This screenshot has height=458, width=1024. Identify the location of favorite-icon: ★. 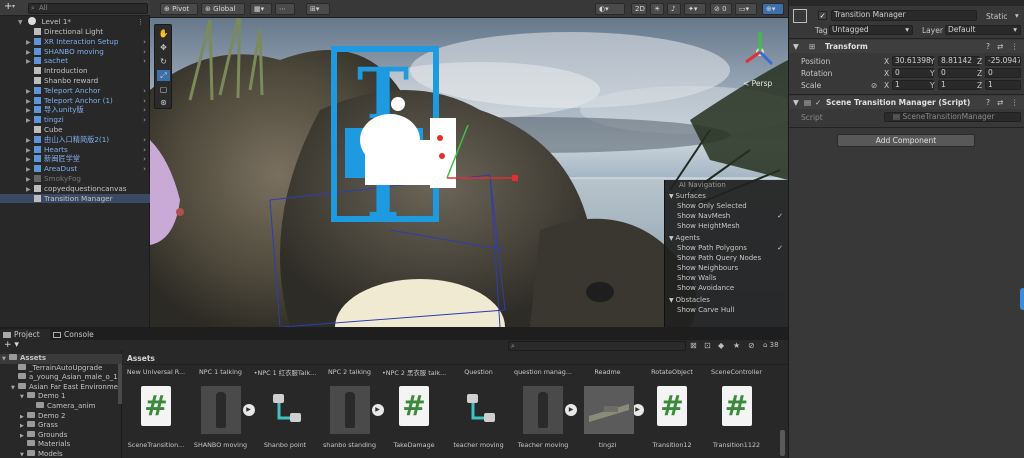
(736, 345).